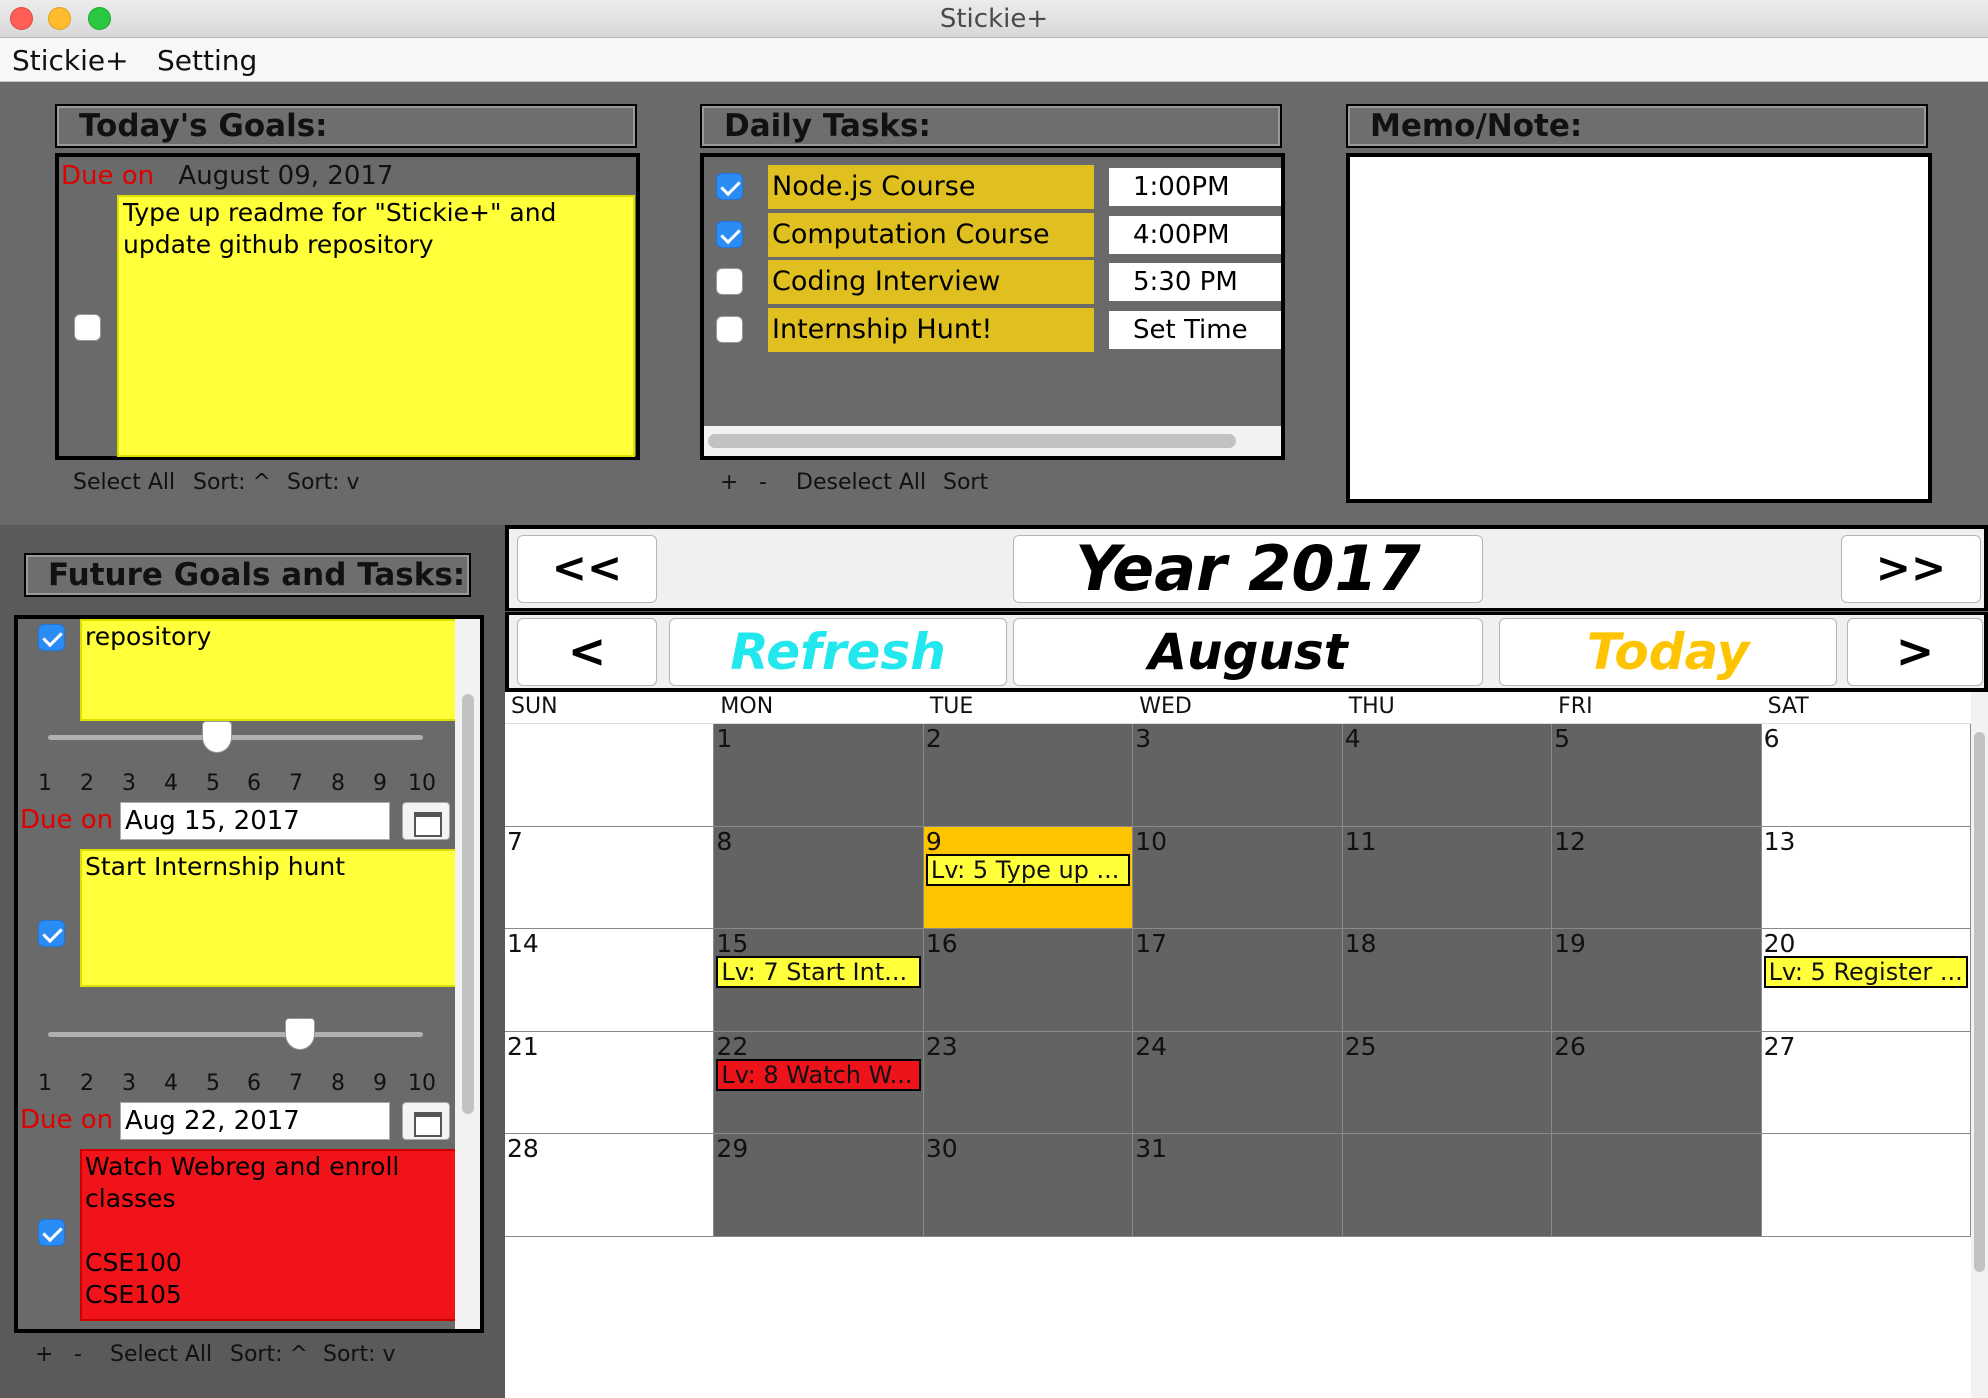 This screenshot has width=1988, height=1398. What do you see at coordinates (124, 482) in the screenshot?
I see `goals-select-all-button: Select All` at bounding box center [124, 482].